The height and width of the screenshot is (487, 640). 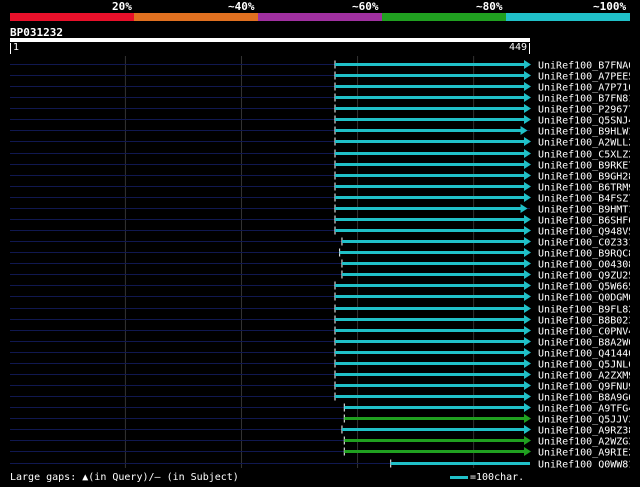 What do you see at coordinates (584, 132) in the screenshot?
I see `hit-label: UniRef100_B9HLW1` at bounding box center [584, 132].